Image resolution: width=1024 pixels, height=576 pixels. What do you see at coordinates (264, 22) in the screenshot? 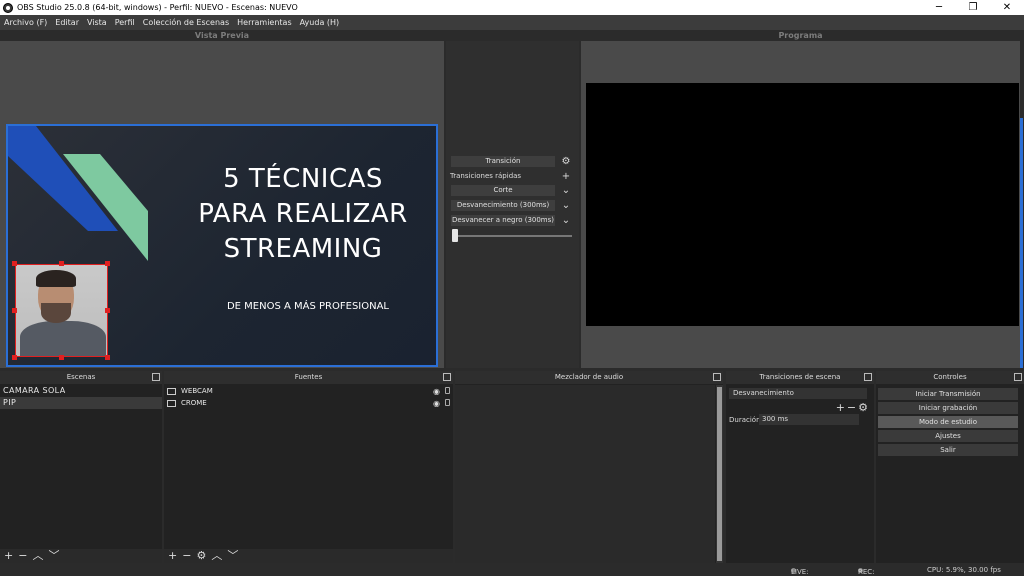
I see `menu-herramientas: Herramientas` at bounding box center [264, 22].